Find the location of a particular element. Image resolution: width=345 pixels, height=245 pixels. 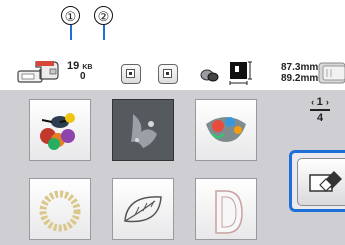

letter-d-pattern-icon is located at coordinates (229, 212).